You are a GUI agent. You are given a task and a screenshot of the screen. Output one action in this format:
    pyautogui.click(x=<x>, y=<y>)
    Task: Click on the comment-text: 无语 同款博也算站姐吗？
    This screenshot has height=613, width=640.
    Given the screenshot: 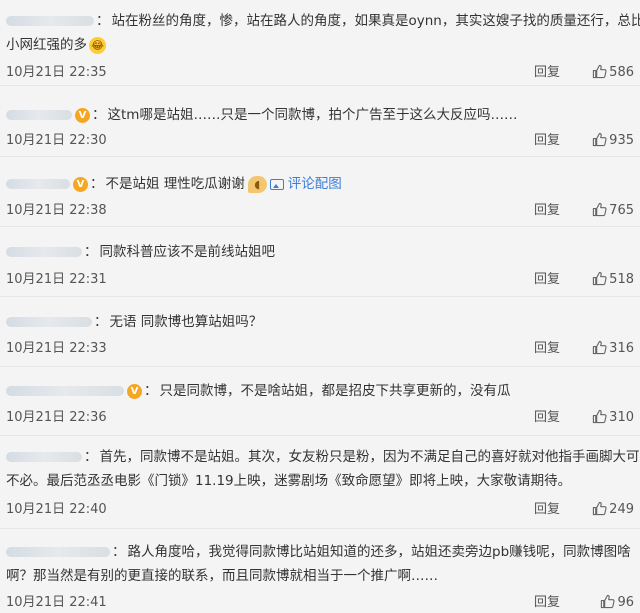 What is the action you would take?
    pyautogui.click(x=186, y=322)
    